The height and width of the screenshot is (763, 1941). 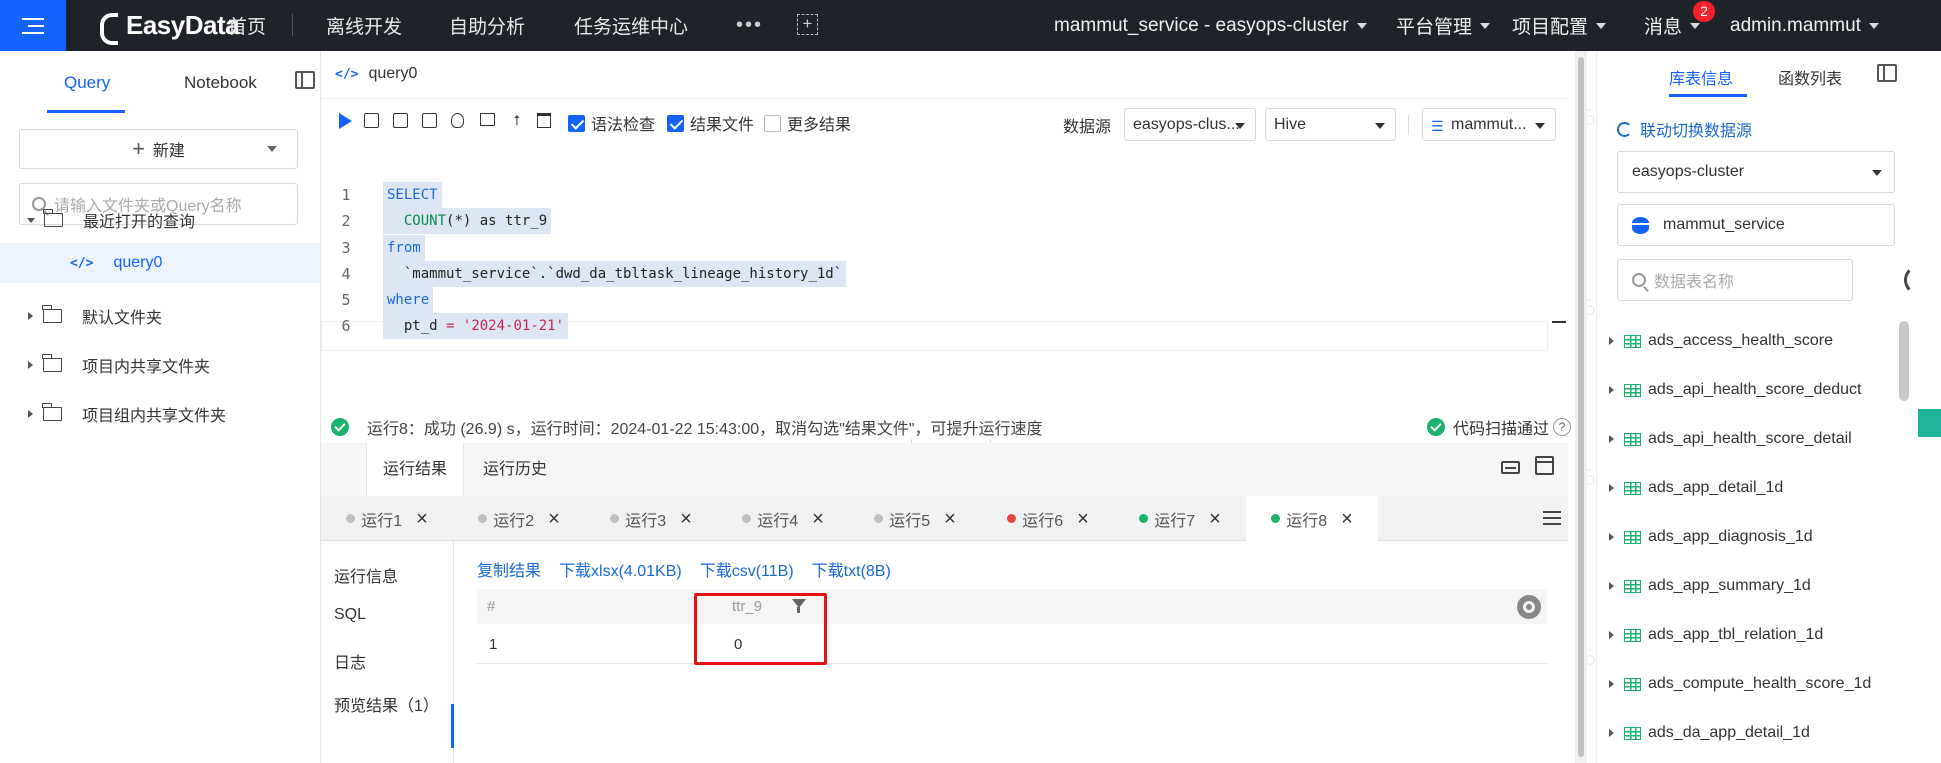 I want to click on new-button: + 新建, so click(x=158, y=149).